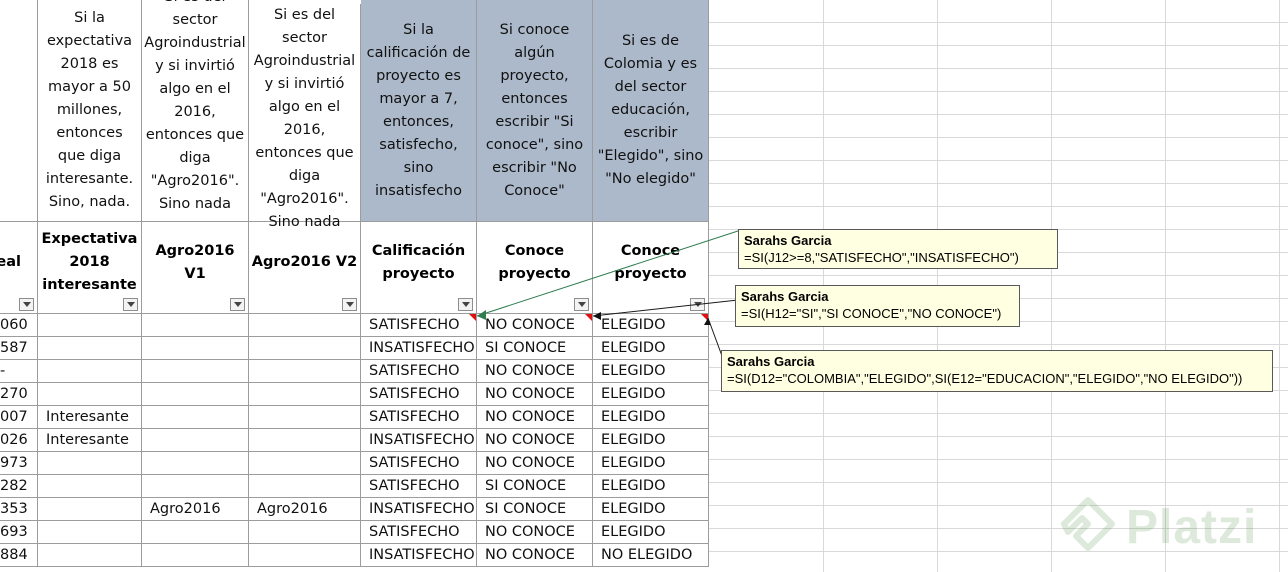 Image resolution: width=1288 pixels, height=572 pixels. I want to click on header-cell-valor: eal, so click(19, 268).